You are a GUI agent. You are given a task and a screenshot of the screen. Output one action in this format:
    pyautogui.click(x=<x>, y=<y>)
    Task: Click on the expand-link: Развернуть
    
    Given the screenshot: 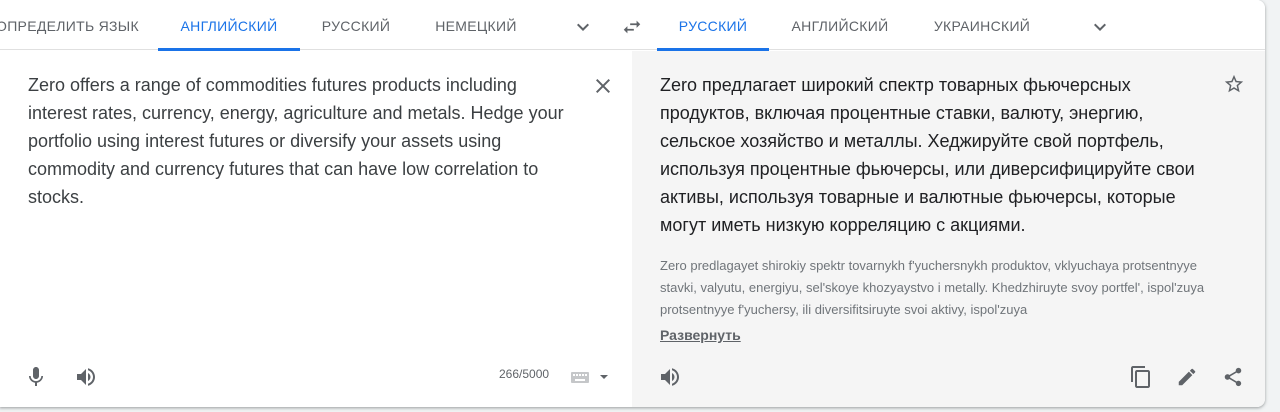 What is the action you would take?
    pyautogui.click(x=700, y=335)
    